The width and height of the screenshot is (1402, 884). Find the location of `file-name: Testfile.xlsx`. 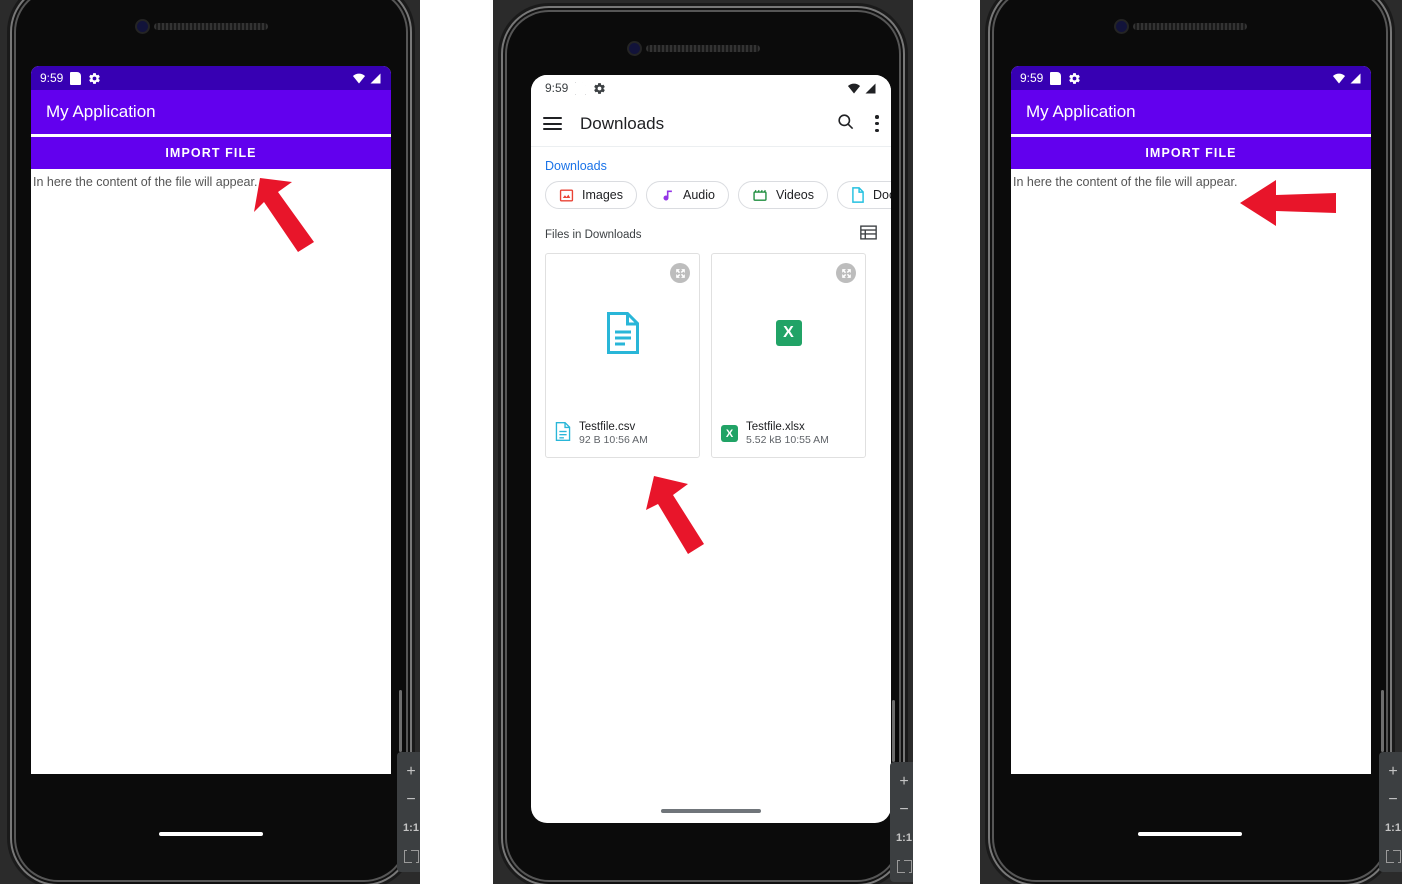

file-name: Testfile.xlsx is located at coordinates (775, 427).